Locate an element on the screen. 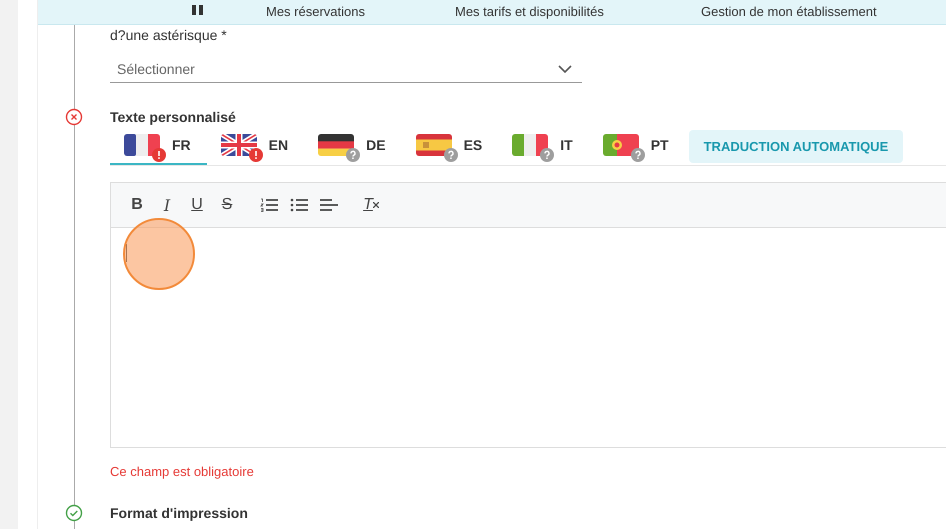  nav-link: Mes tarifs et disponibilités is located at coordinates (529, 11).